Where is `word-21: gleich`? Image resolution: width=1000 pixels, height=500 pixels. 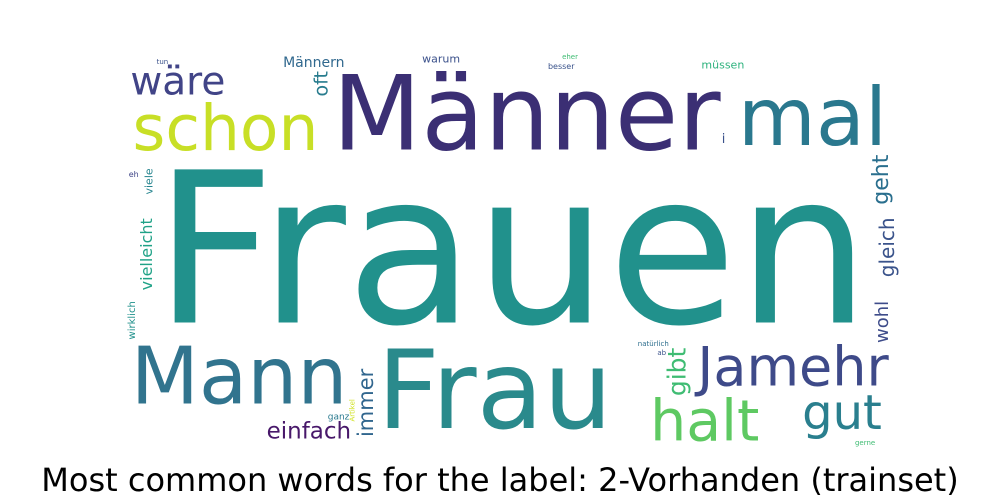 word-21: gleich is located at coordinates (887, 247).